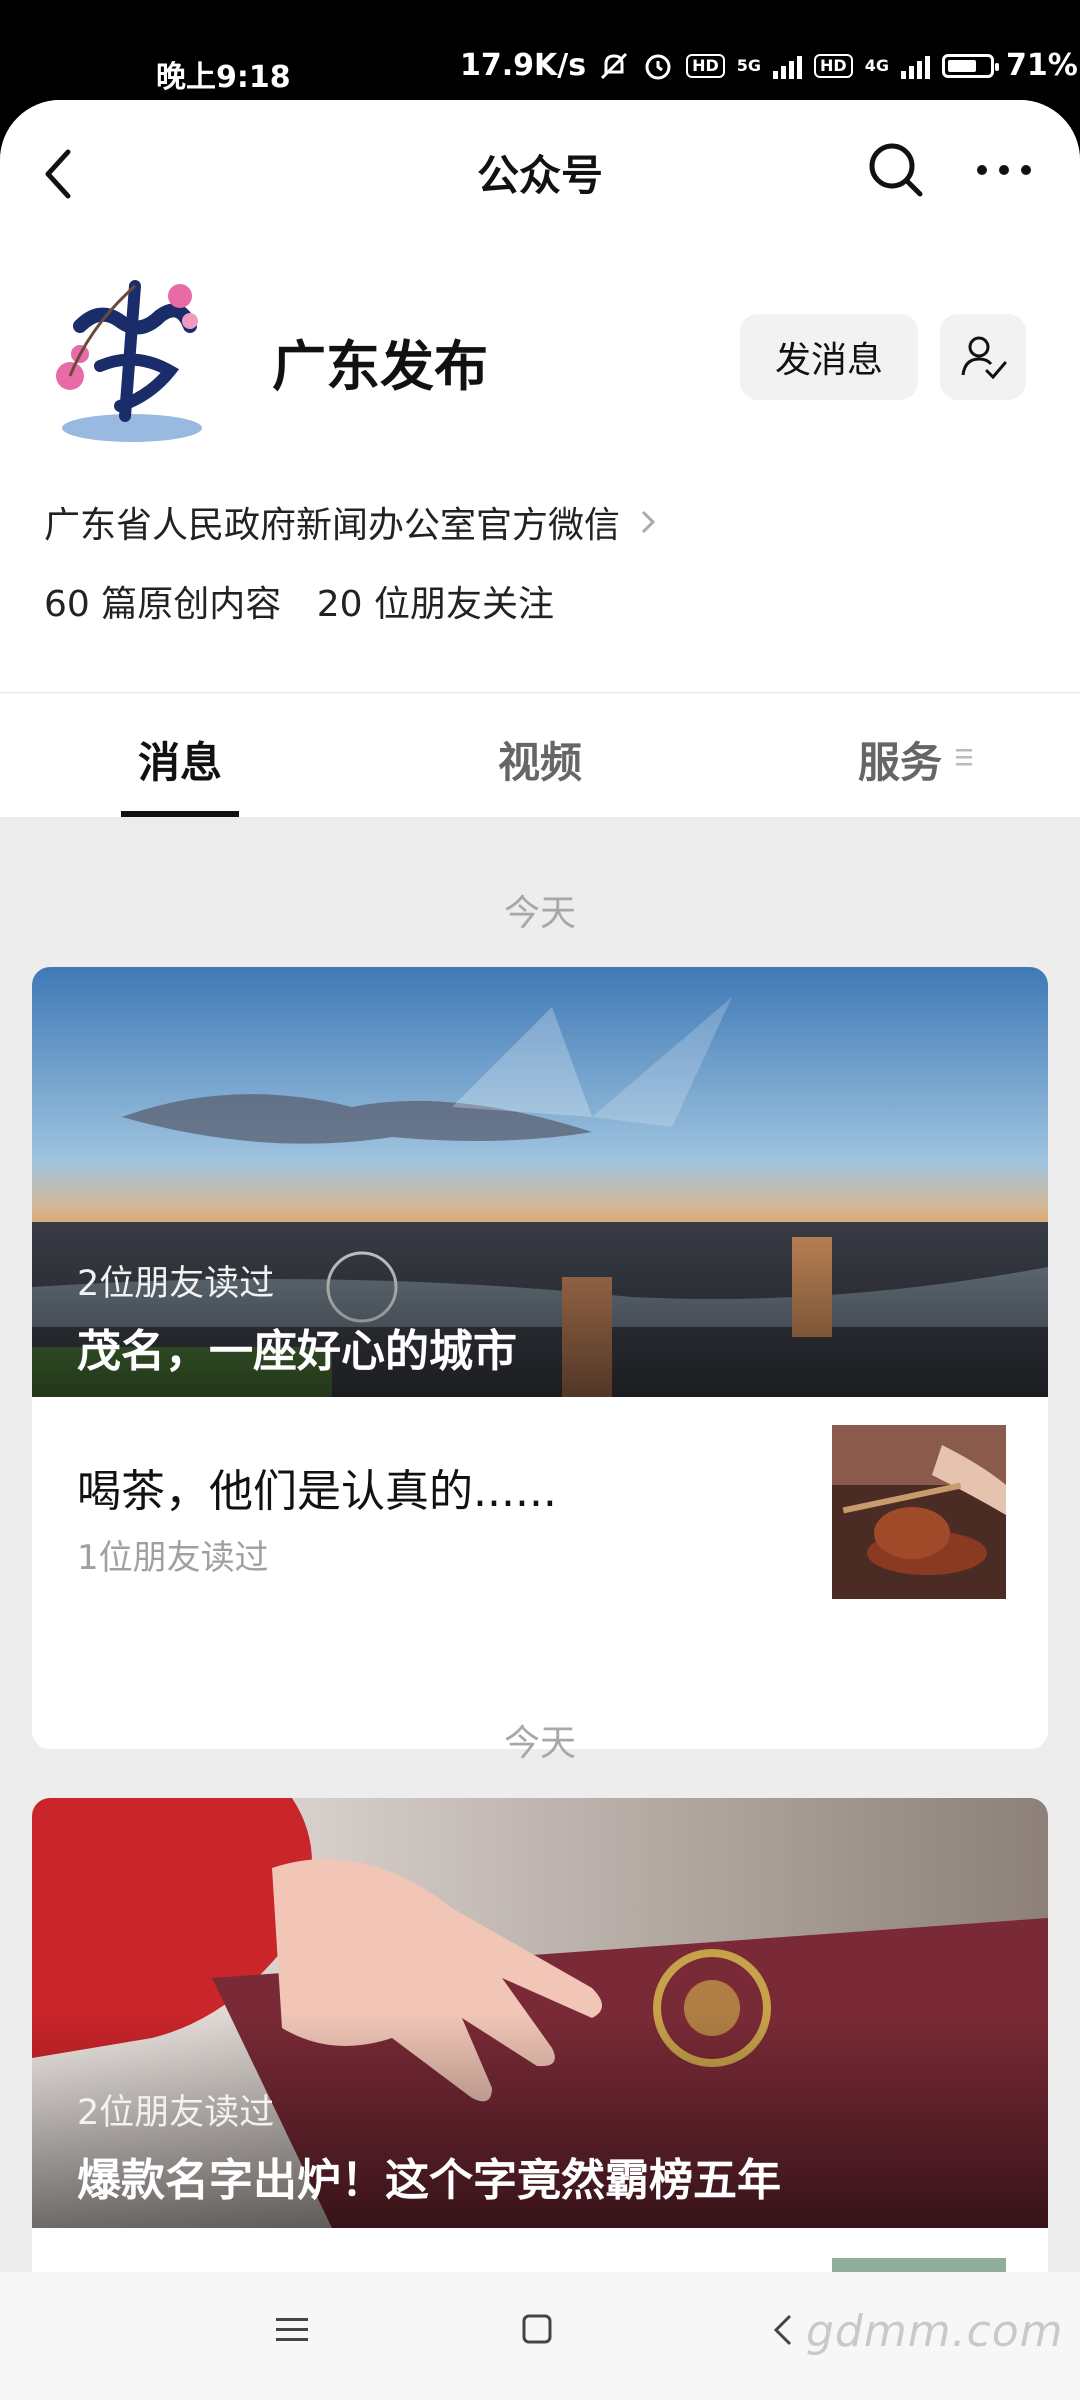 The height and width of the screenshot is (2400, 1080). I want to click on hero-read-count: 2位朋友读过, so click(176, 1284).